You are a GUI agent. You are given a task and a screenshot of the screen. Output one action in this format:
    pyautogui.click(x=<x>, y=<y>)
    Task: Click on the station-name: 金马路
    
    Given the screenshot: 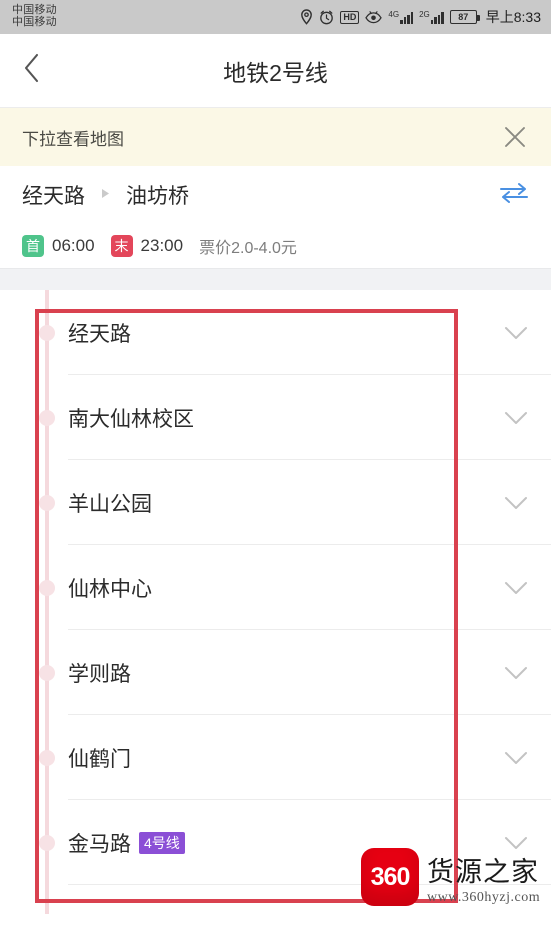 What is the action you would take?
    pyautogui.click(x=99, y=844)
    